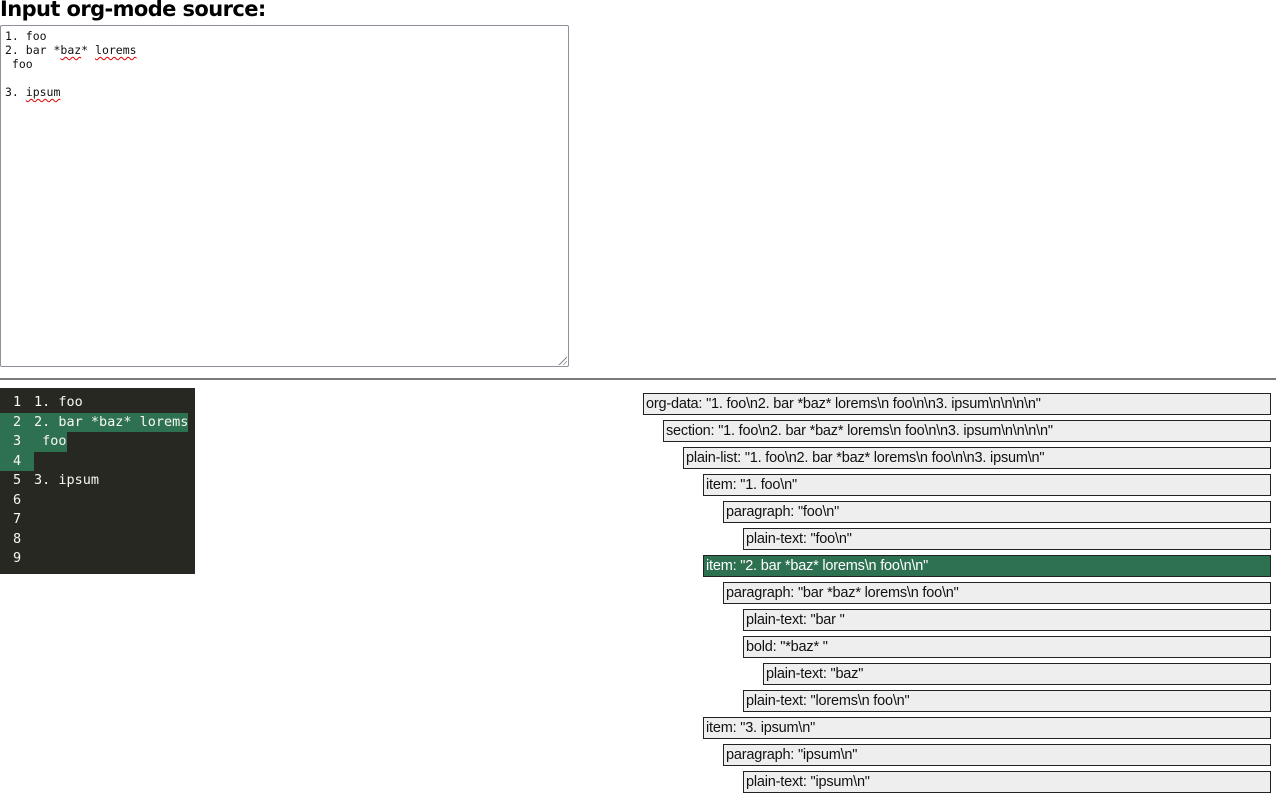 Image resolution: width=1276 pixels, height=800 pixels. Describe the element at coordinates (71, 36) in the screenshot. I see `source-line: 1. foo` at that location.